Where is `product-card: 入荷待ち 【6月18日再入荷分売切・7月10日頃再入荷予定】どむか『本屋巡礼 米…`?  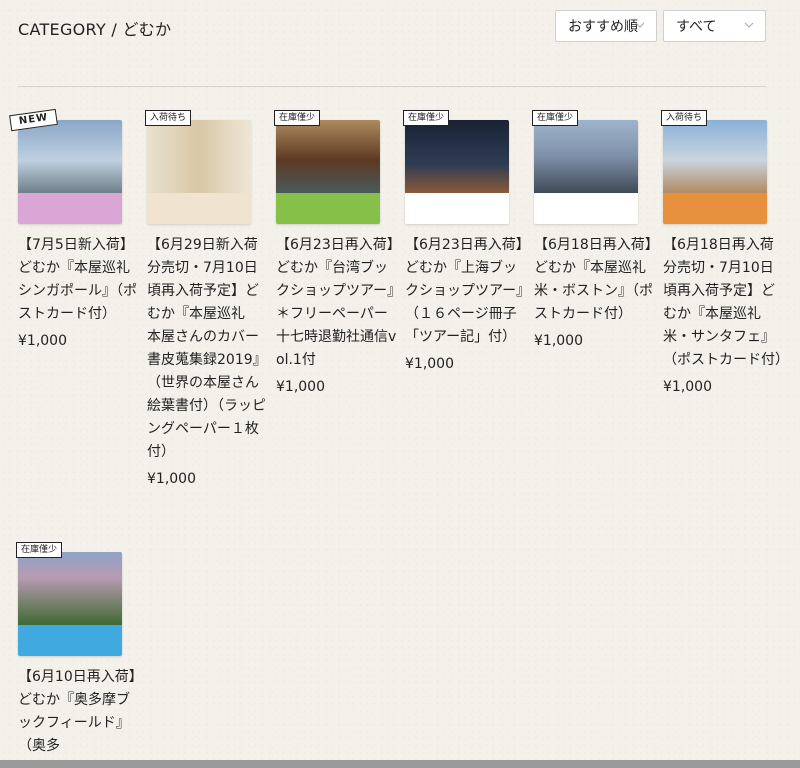
product-card: 入荷待ち 【6月18日再入荷分売切・7月10日頃再入荷予定】どむか『本屋巡礼 米… is located at coordinates (725, 254).